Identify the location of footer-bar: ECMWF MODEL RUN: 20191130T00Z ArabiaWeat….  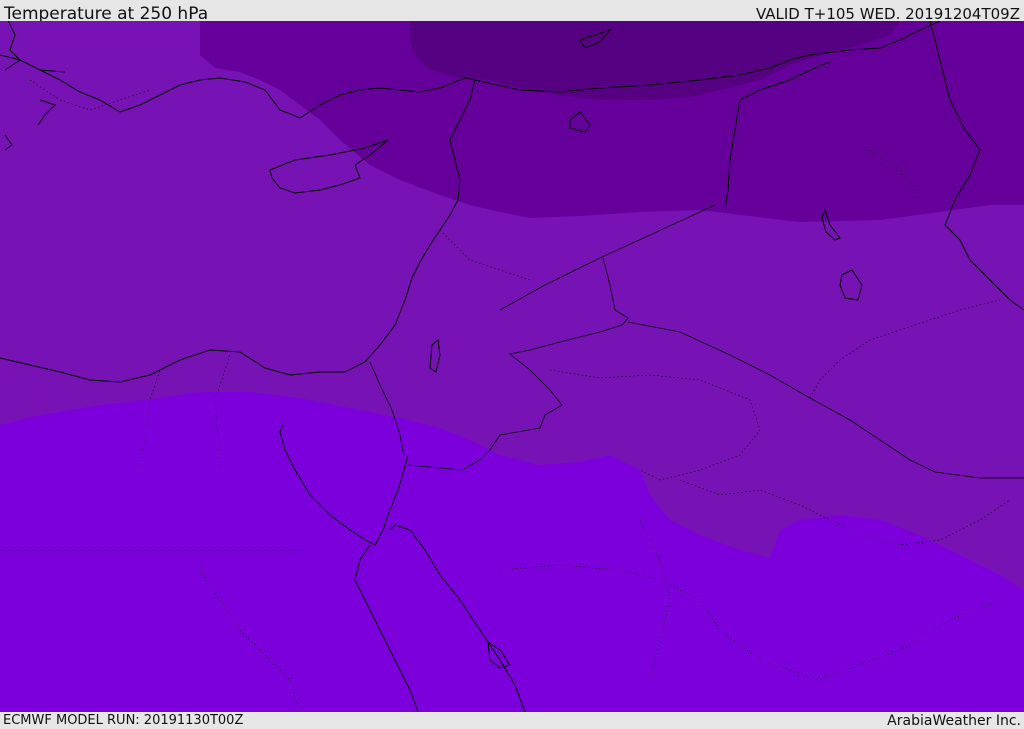
(512, 720).